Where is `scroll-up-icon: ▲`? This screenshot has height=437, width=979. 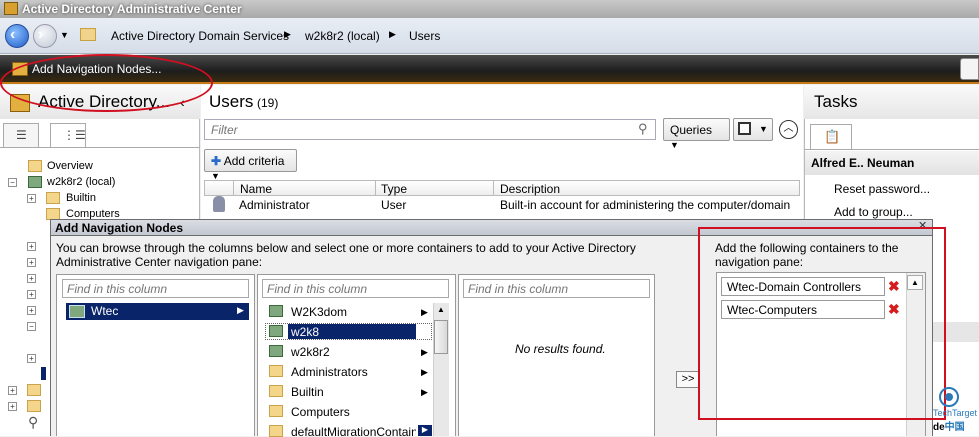 scroll-up-icon: ▲ is located at coordinates (441, 311).